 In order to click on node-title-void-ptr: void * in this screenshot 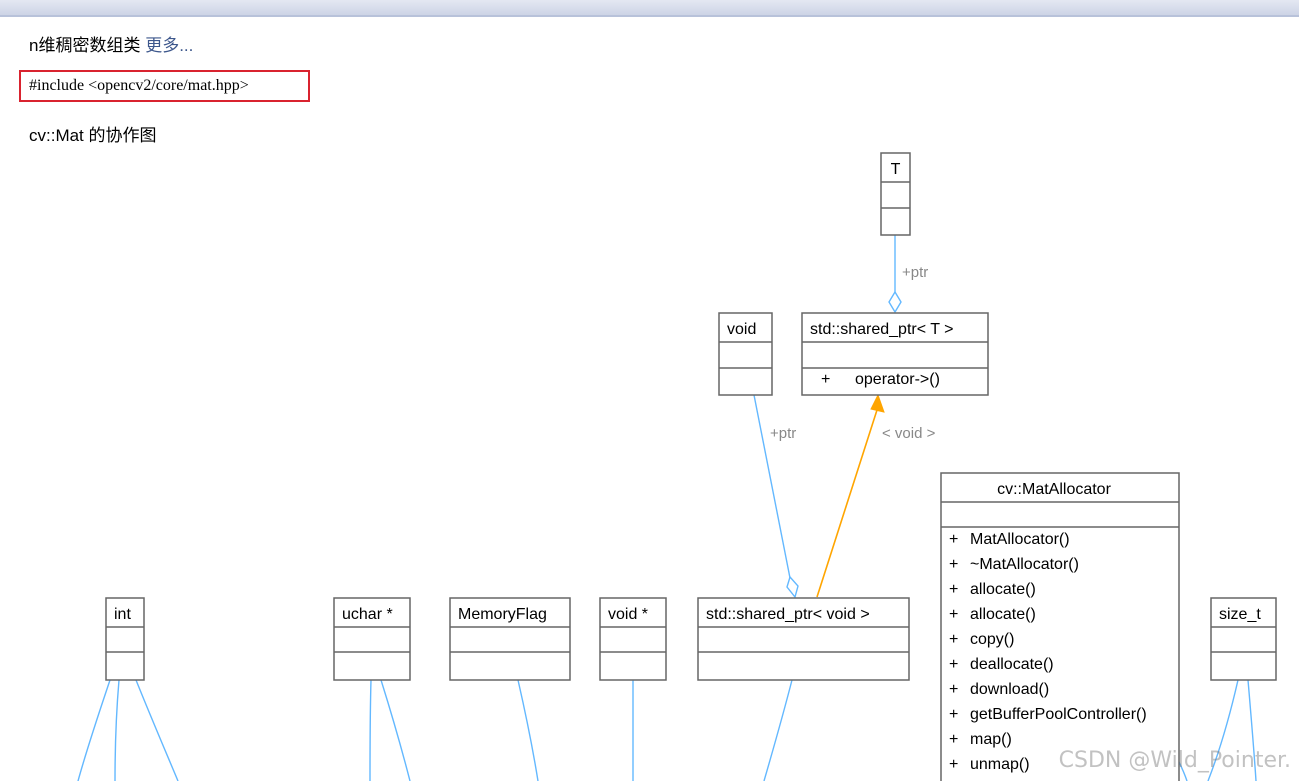, I will do `click(628, 614)`.